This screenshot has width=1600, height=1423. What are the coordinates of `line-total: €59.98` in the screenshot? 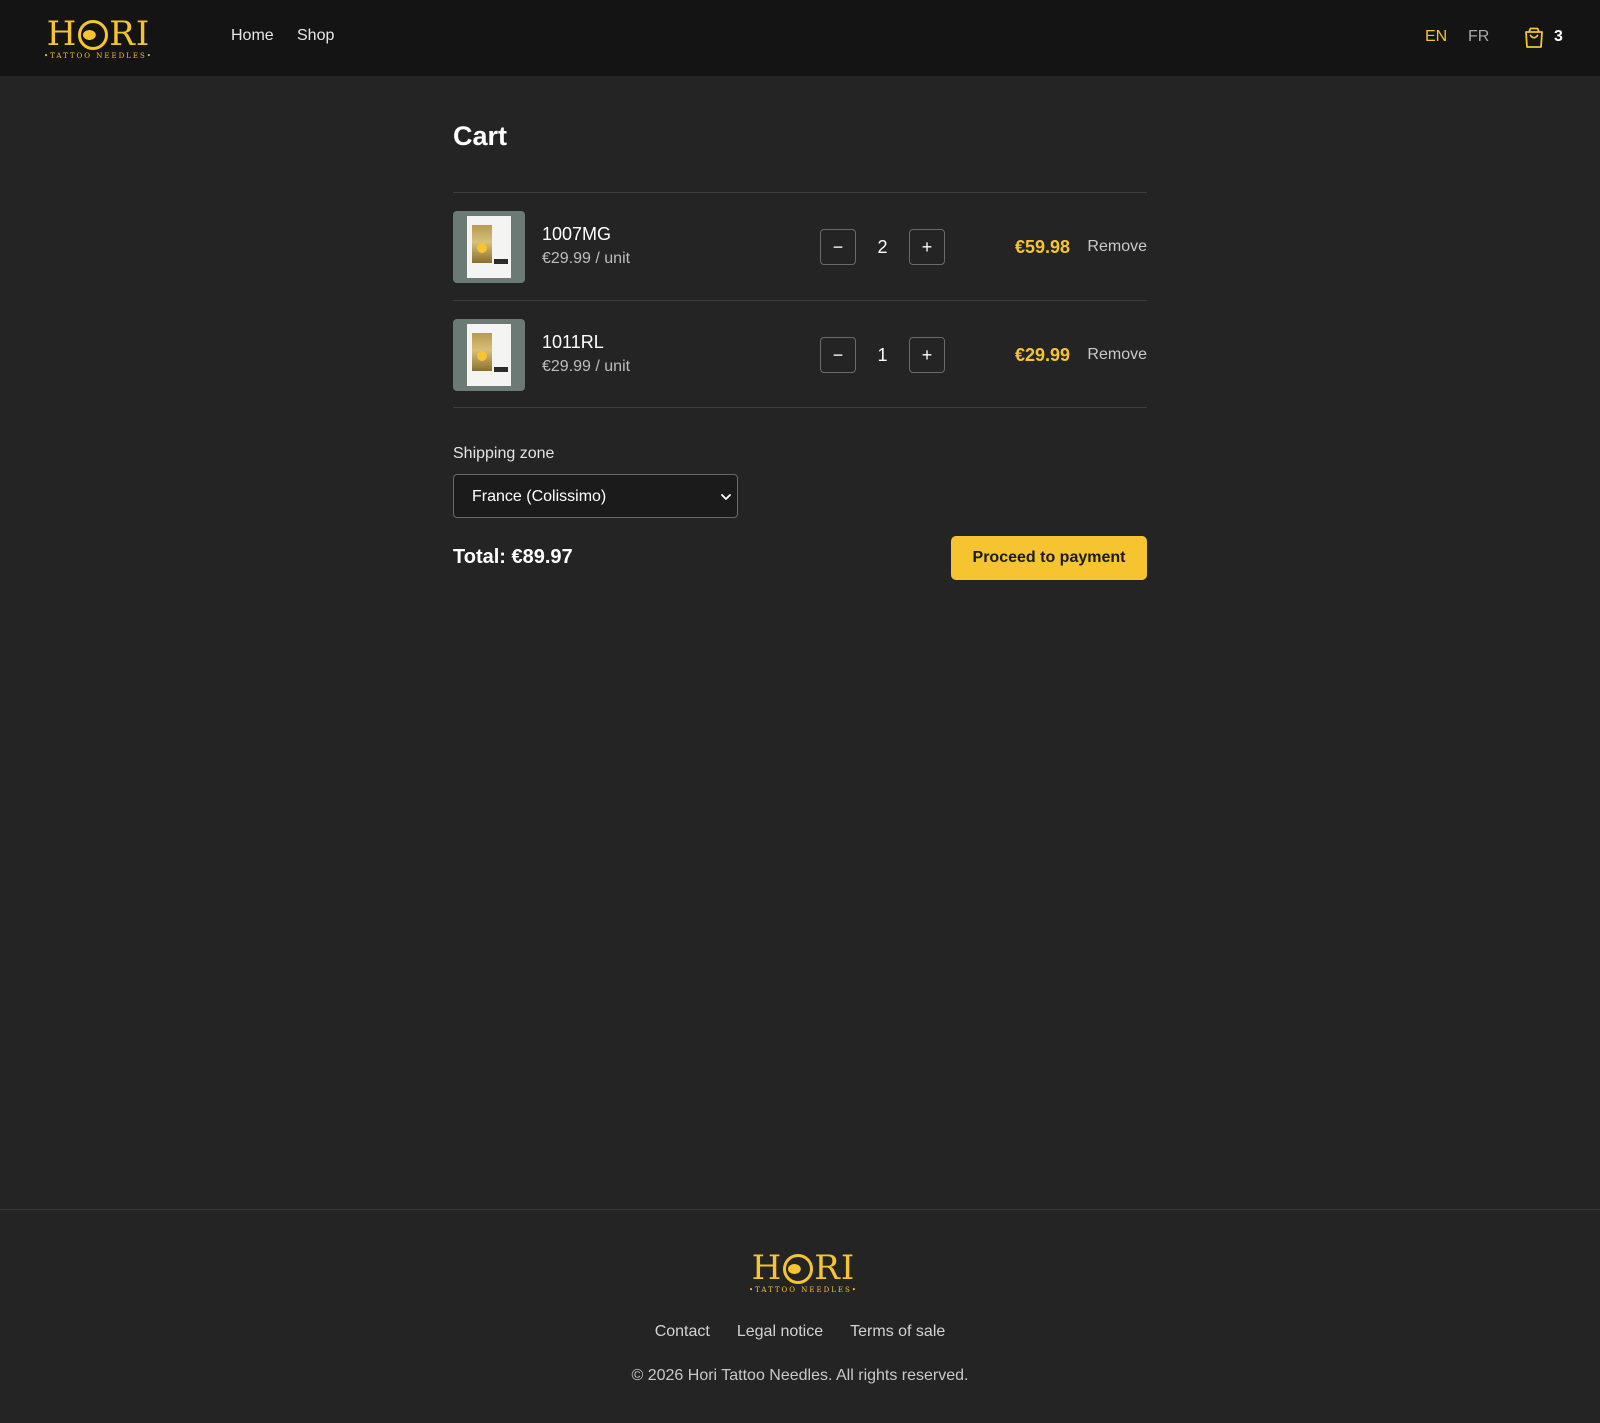 It's located at (1042, 247).